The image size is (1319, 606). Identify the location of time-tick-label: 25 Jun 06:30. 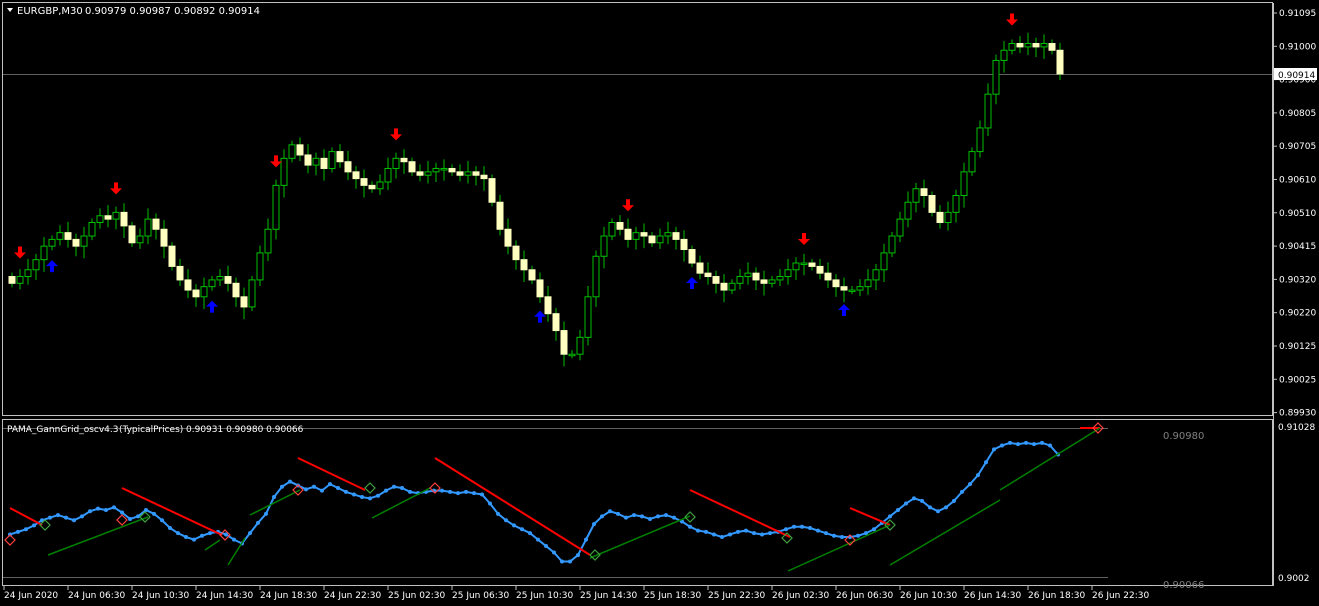
(480, 596).